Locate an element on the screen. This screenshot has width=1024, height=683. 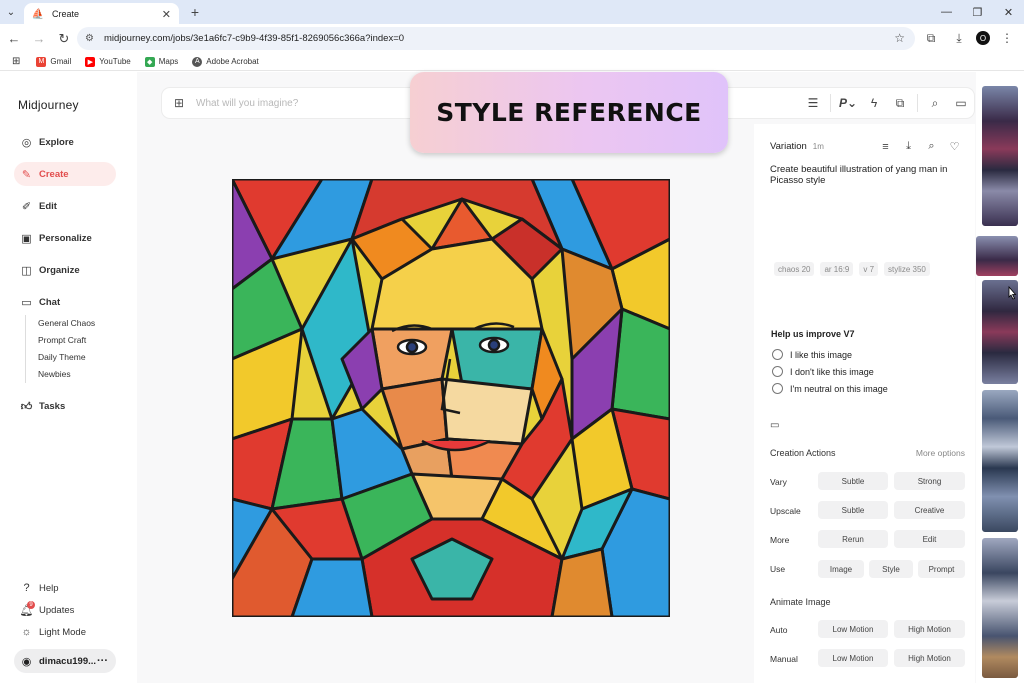
sidebar-item-organize: ◫ Organize is located at coordinates (65, 270).